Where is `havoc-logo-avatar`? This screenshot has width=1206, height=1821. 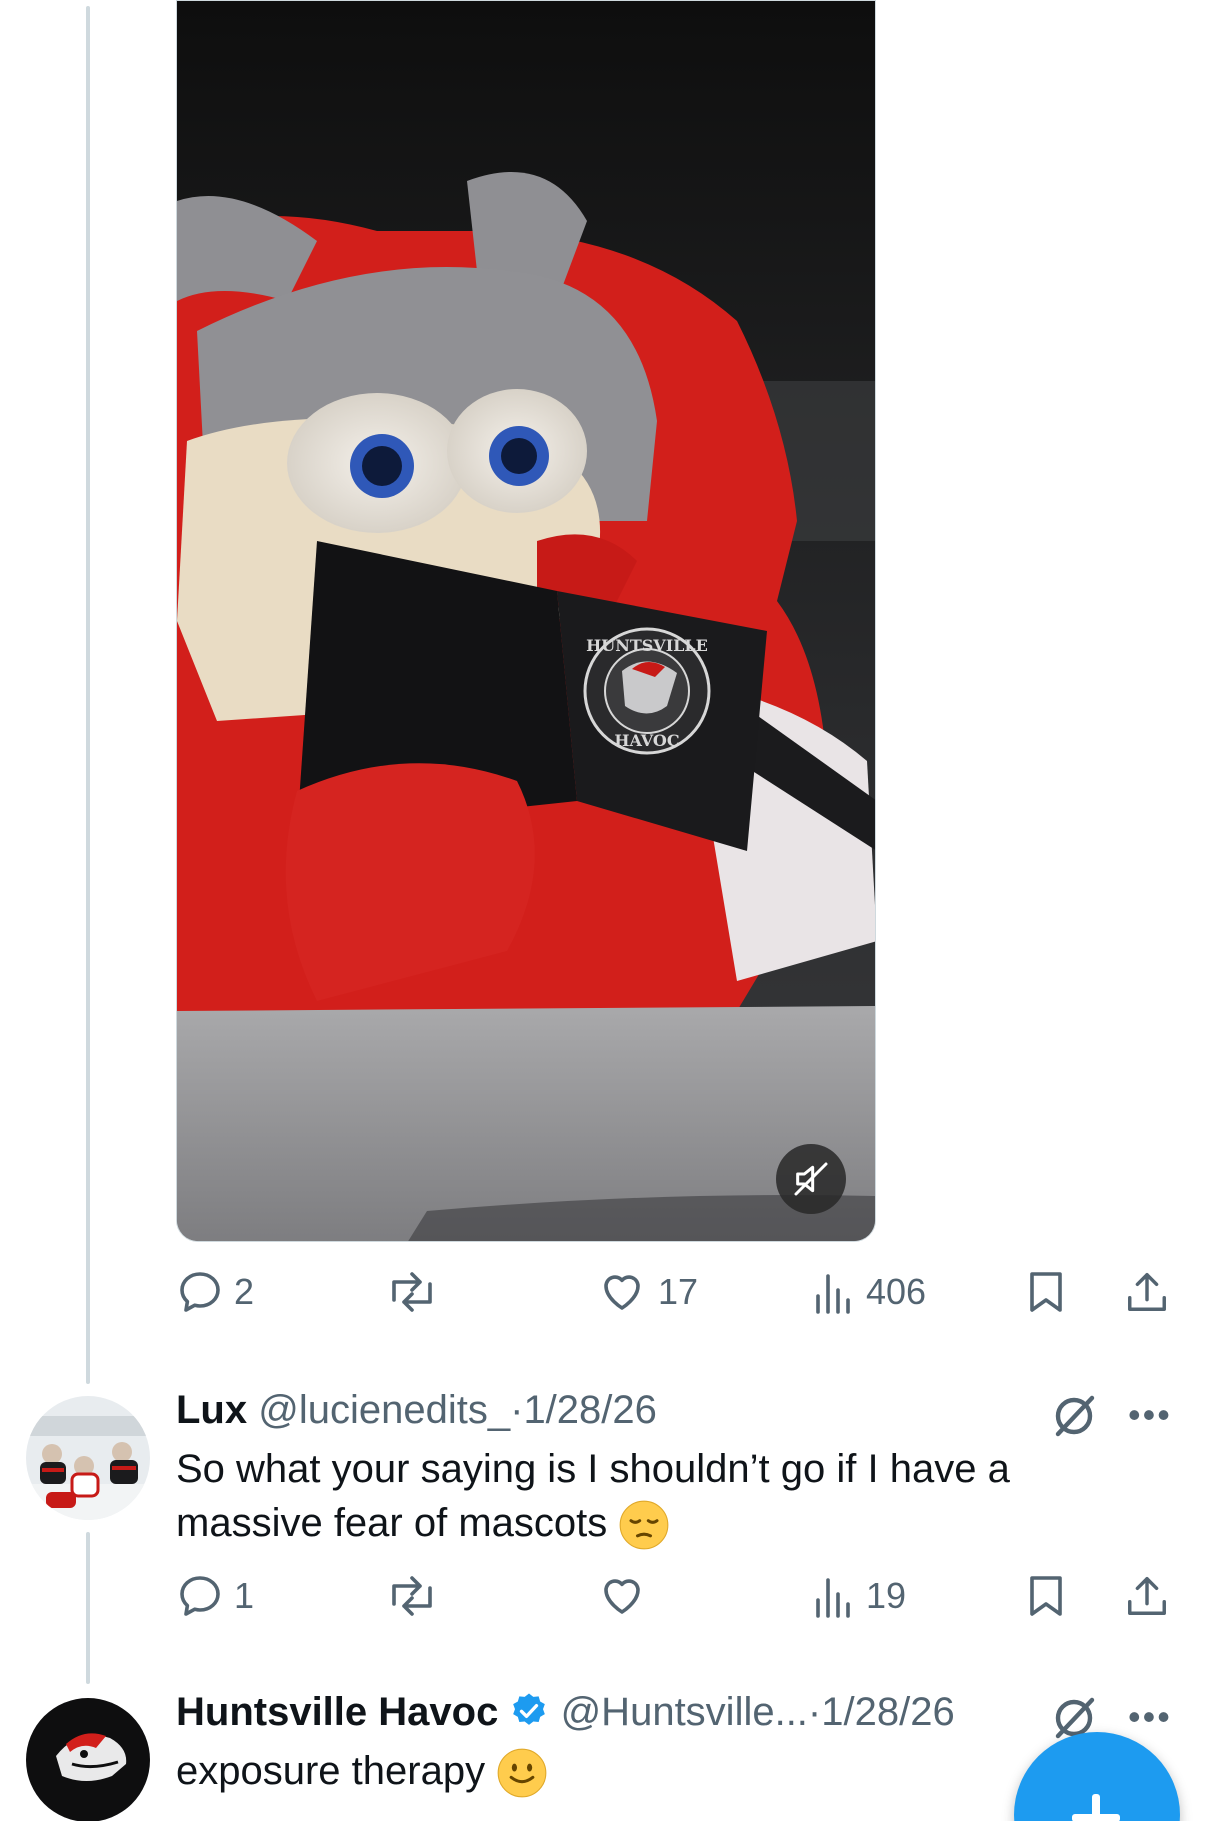
havoc-logo-avatar is located at coordinates (88, 1759).